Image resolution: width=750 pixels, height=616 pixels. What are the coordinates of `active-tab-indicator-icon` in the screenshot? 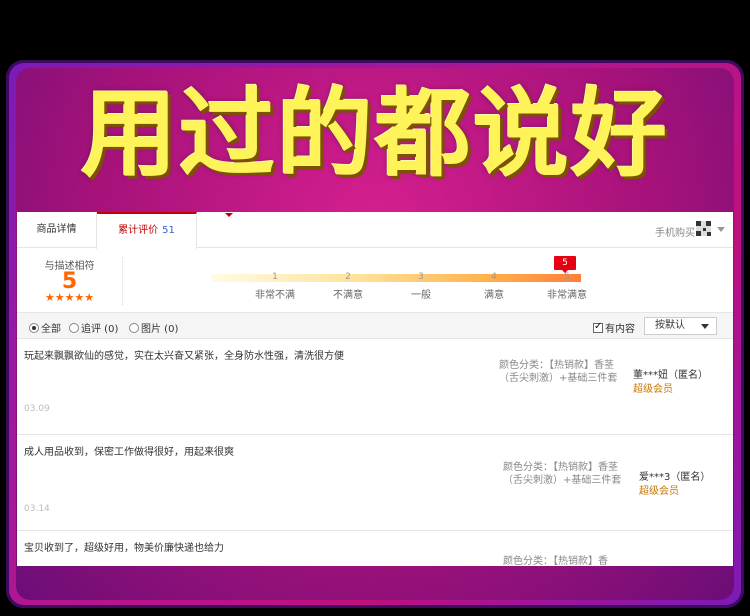 It's located at (229, 215).